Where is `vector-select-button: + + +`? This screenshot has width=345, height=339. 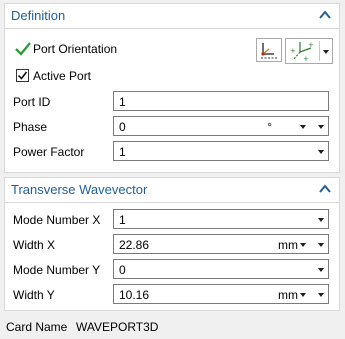
vector-select-button: + + + is located at coordinates (309, 51).